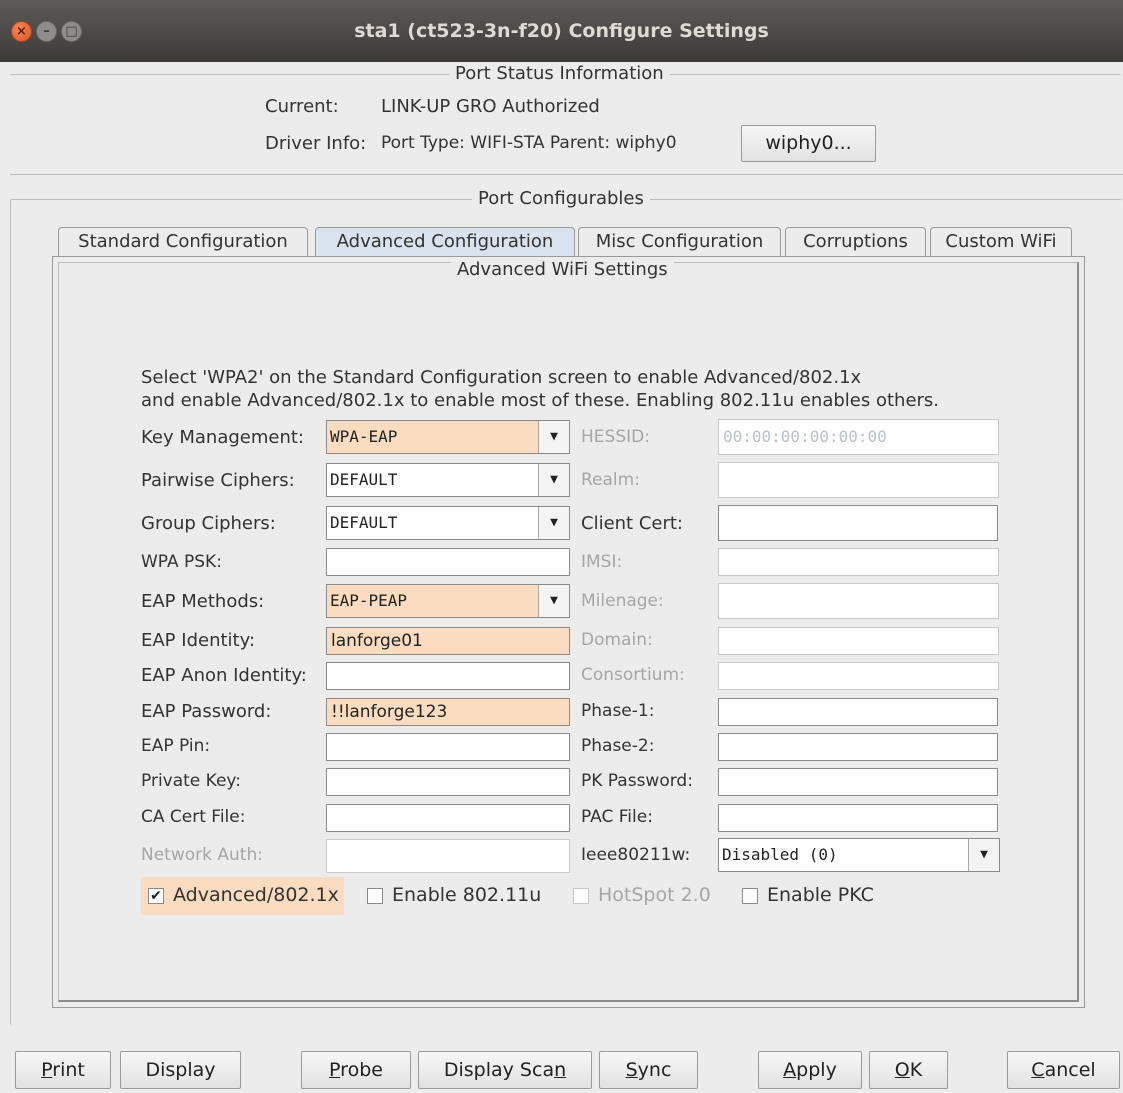 This screenshot has height=1093, width=1123. I want to click on minimize-window-button: –, so click(46, 31).